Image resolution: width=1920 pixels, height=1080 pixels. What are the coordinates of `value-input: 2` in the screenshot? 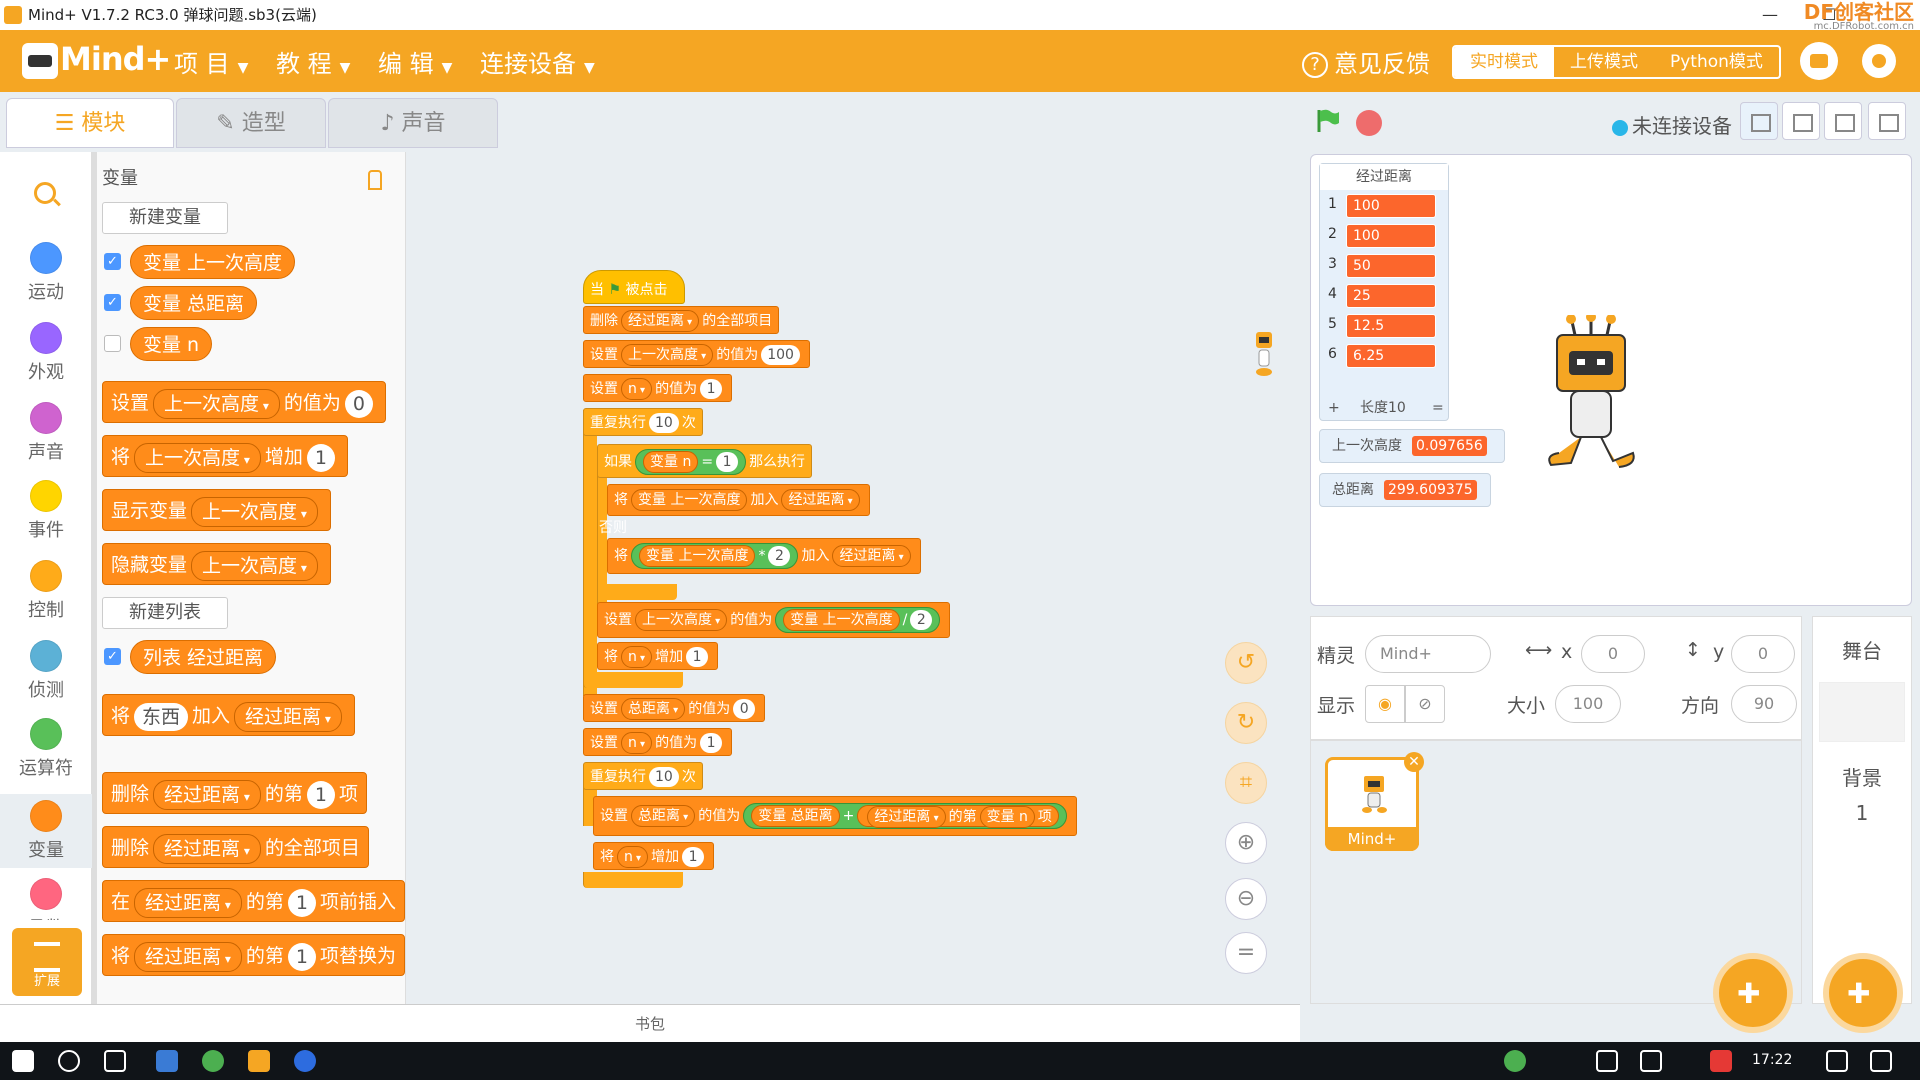 It's located at (779, 556).